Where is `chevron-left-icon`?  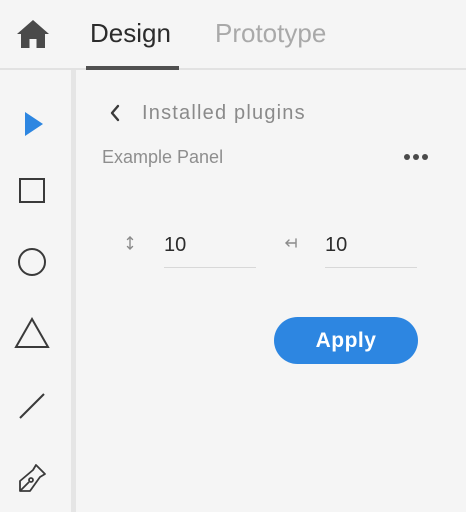
chevron-left-icon is located at coordinates (115, 113).